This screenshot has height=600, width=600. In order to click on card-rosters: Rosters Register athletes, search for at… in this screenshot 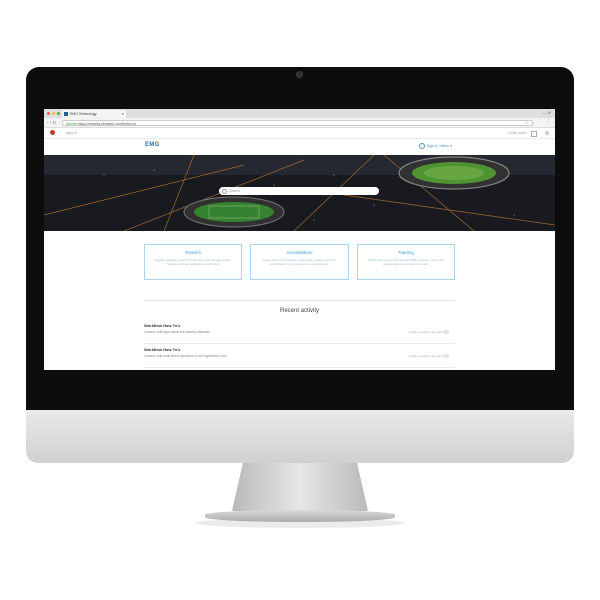, I will do `click(193, 262)`.